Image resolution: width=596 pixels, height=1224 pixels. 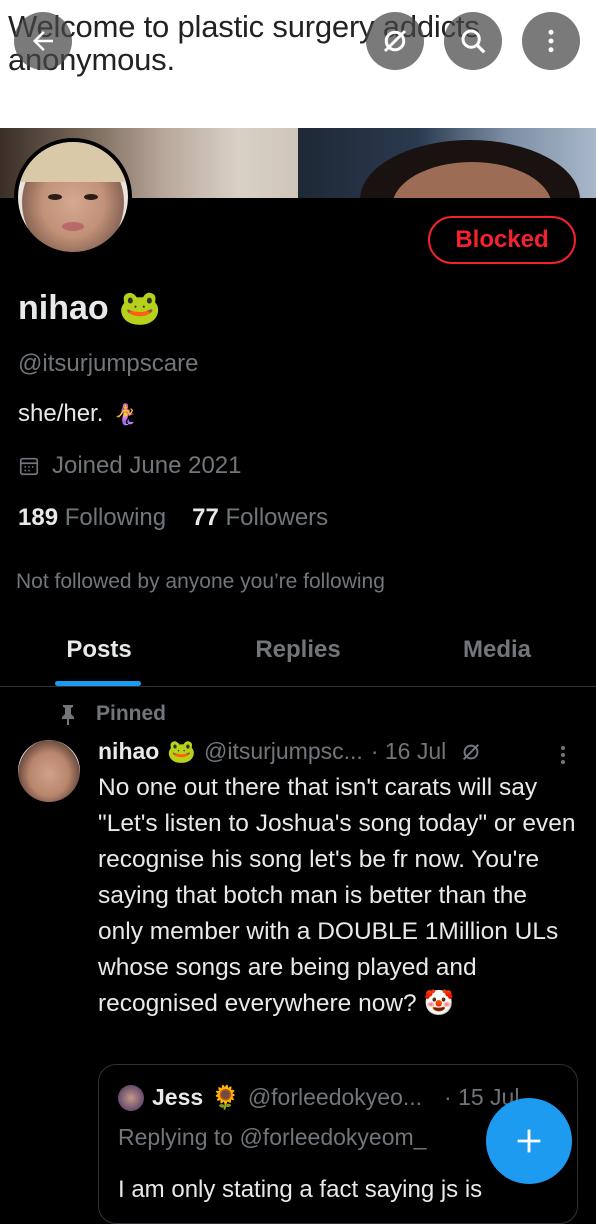 What do you see at coordinates (63, 307) in the screenshot?
I see `profile-name-text: nihao` at bounding box center [63, 307].